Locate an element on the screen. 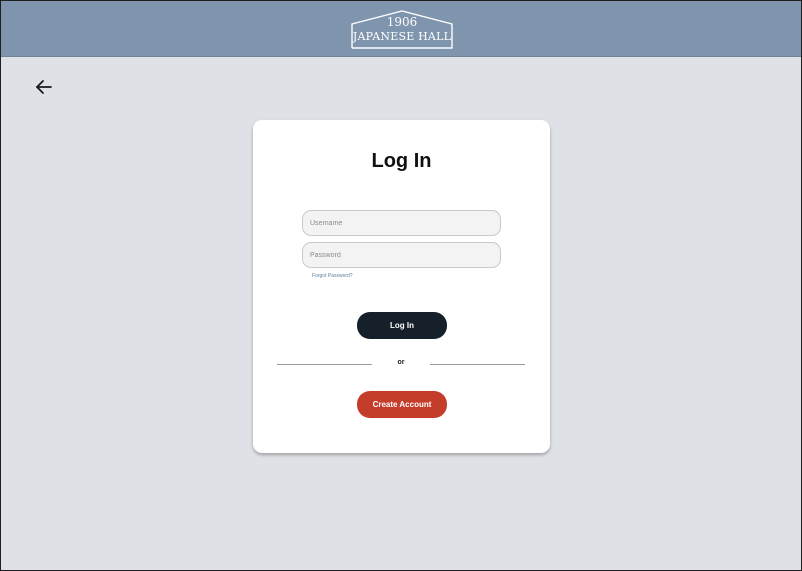  create-account-button: Create Account is located at coordinates (402, 404).